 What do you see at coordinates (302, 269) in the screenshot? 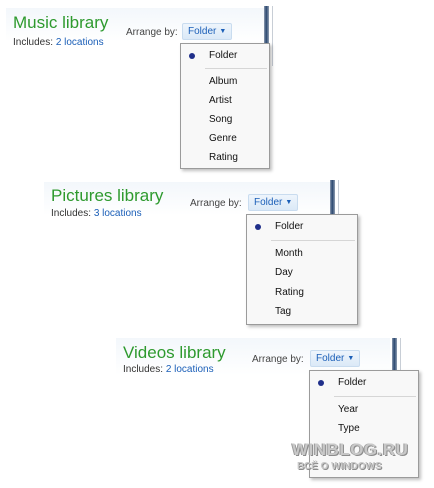
I see `pictures-arrange-menu: Folder Month Day Rating Tag` at bounding box center [302, 269].